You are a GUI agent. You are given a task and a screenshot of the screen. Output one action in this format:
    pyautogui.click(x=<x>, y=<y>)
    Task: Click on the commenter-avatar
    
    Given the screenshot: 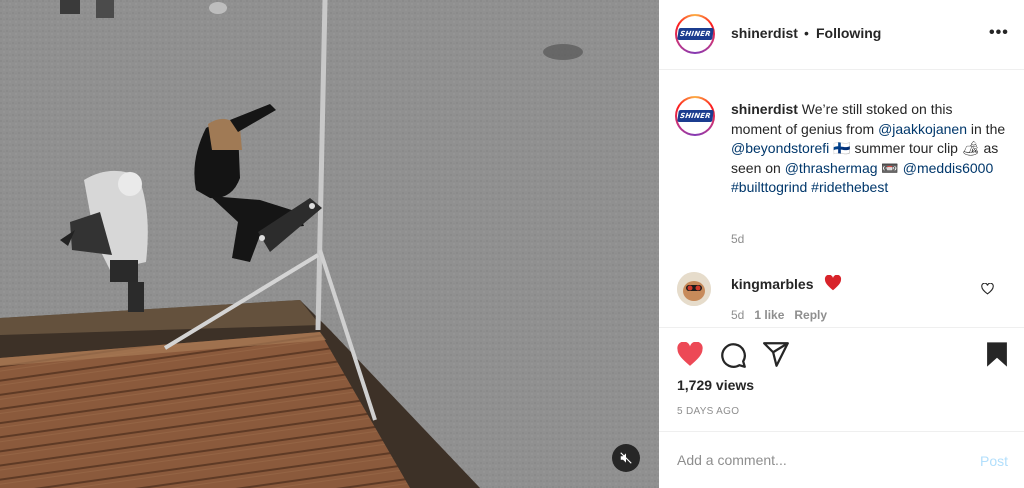 What is the action you would take?
    pyautogui.click(x=694, y=289)
    